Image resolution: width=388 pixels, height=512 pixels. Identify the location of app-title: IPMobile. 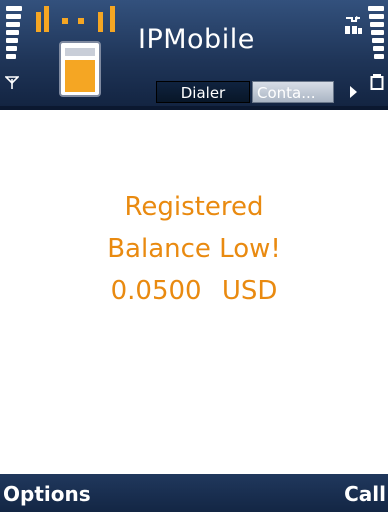
(196, 39).